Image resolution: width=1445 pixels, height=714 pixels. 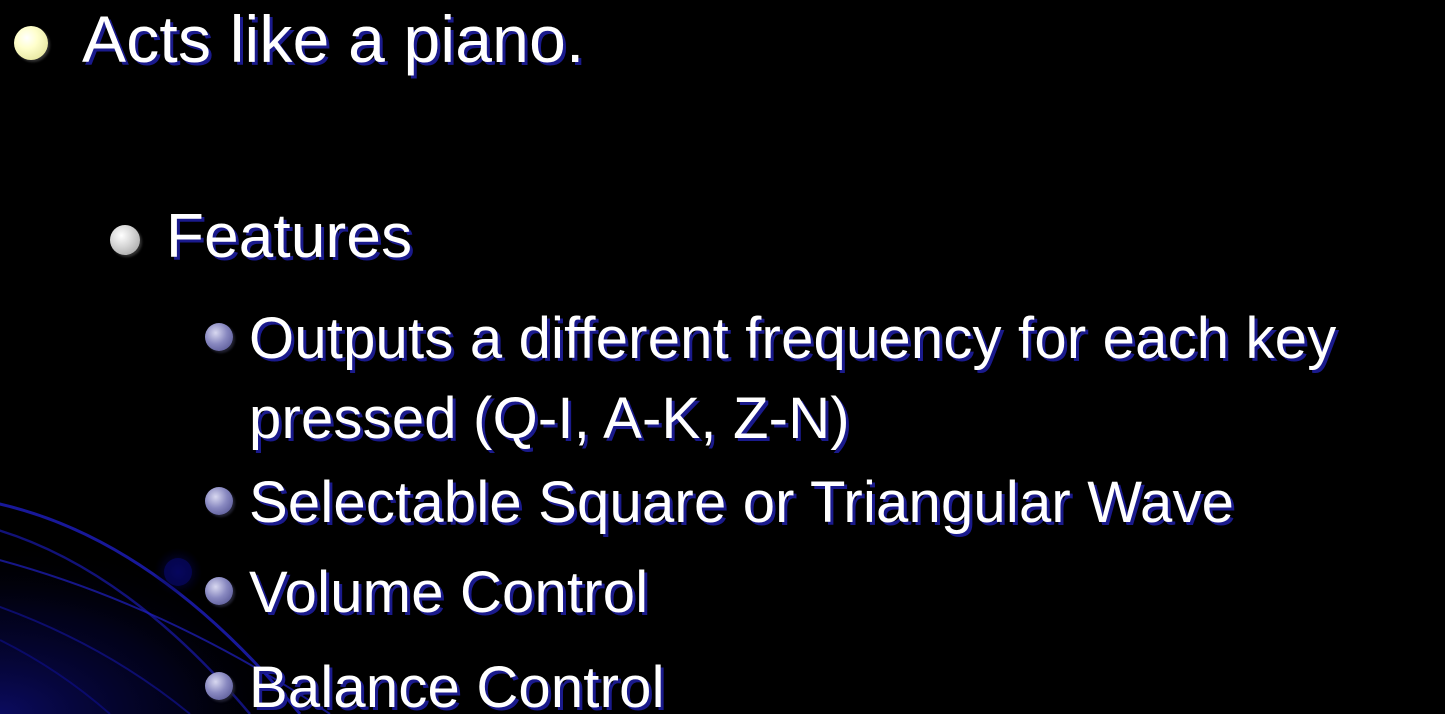 What do you see at coordinates (457, 684) in the screenshot?
I see `sub-bullet-text: Balance Control` at bounding box center [457, 684].